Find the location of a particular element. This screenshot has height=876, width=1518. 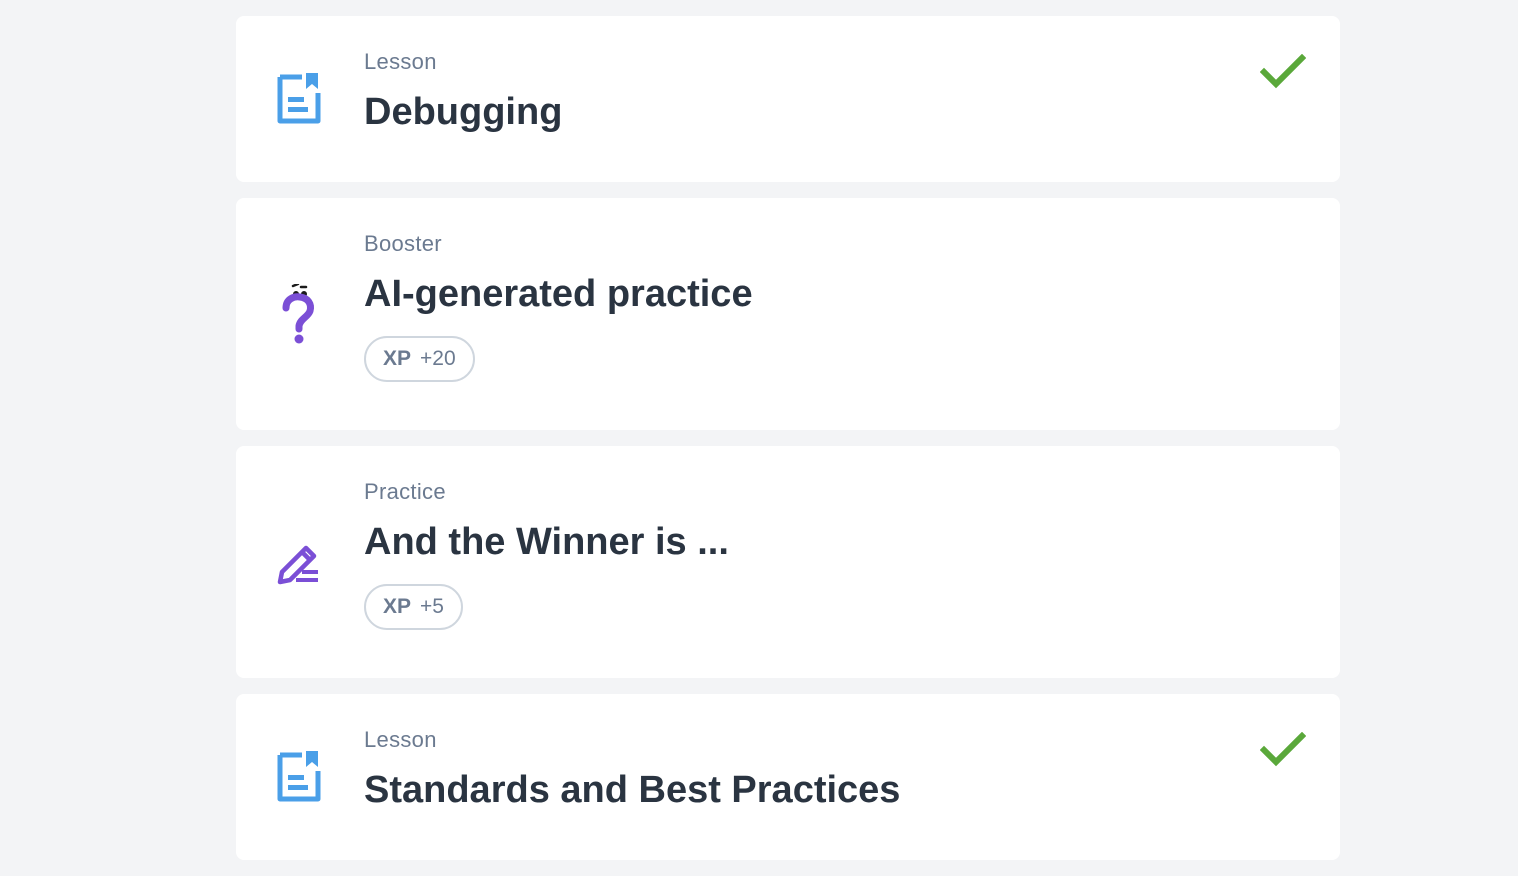

activity-type: Practice is located at coordinates (405, 491).